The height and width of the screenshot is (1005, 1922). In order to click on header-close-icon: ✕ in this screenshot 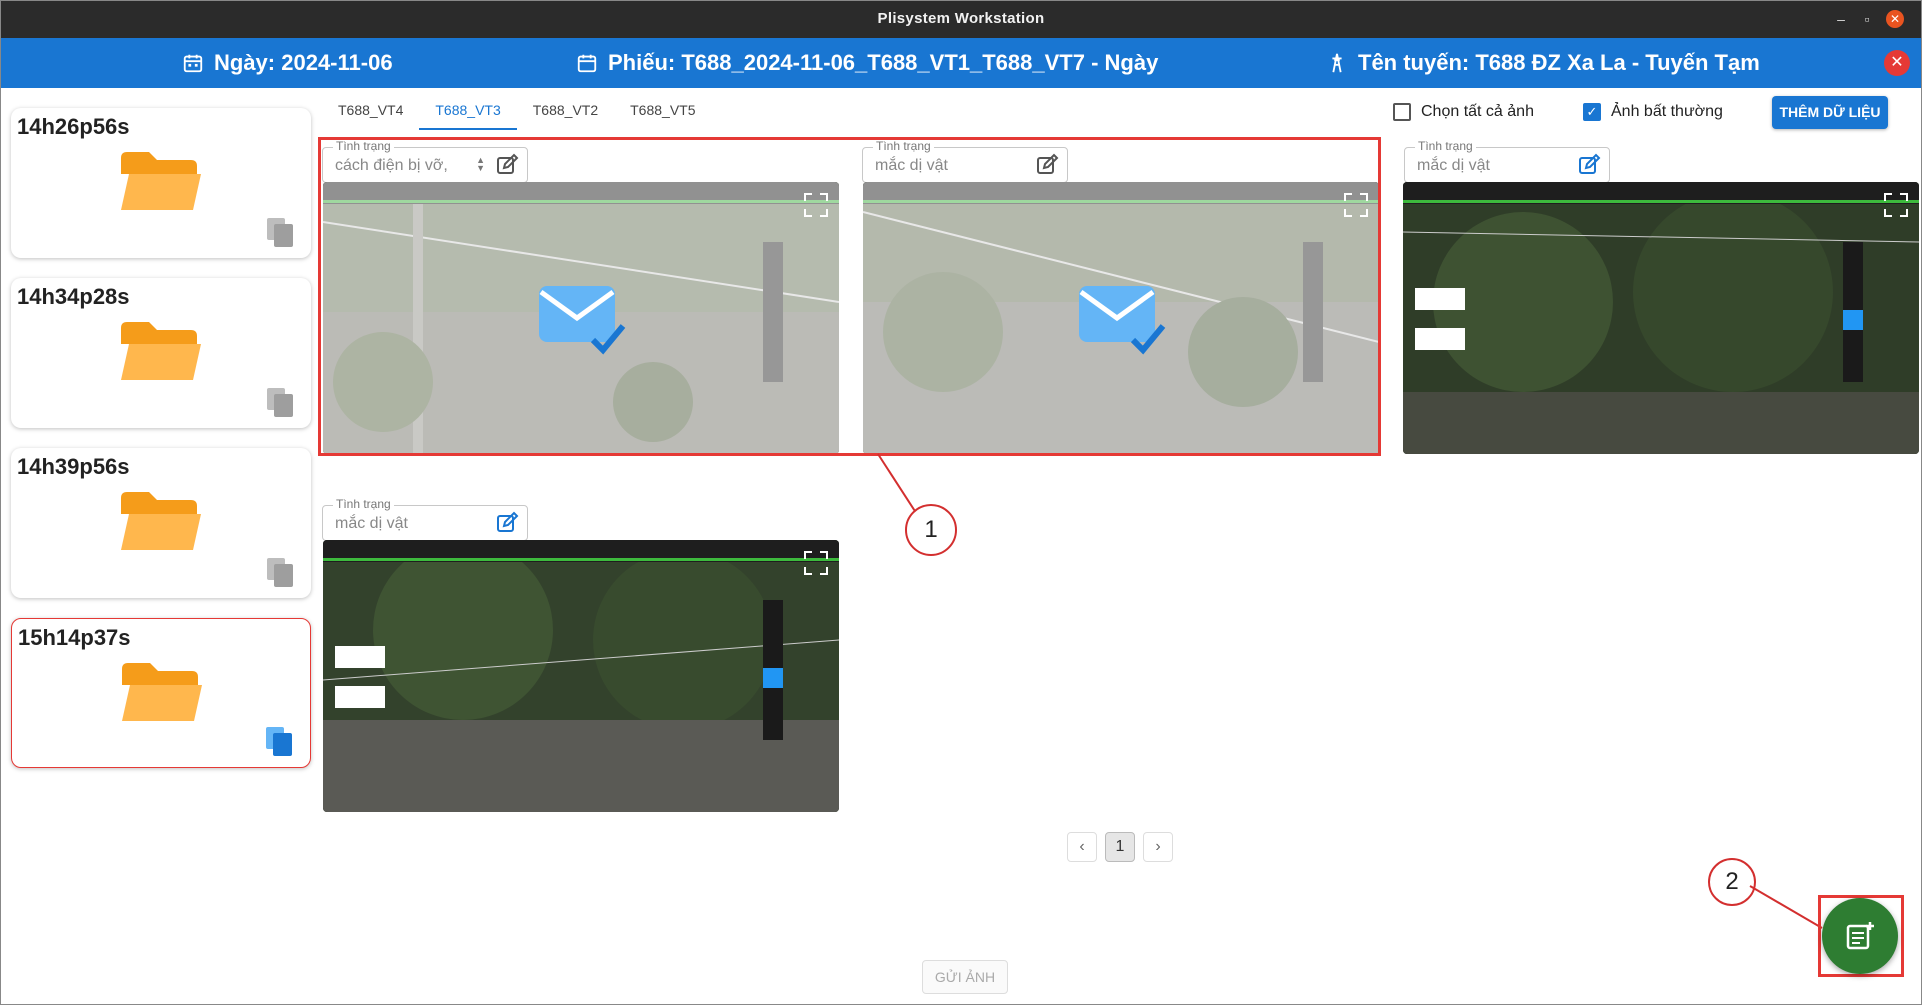, I will do `click(1897, 63)`.